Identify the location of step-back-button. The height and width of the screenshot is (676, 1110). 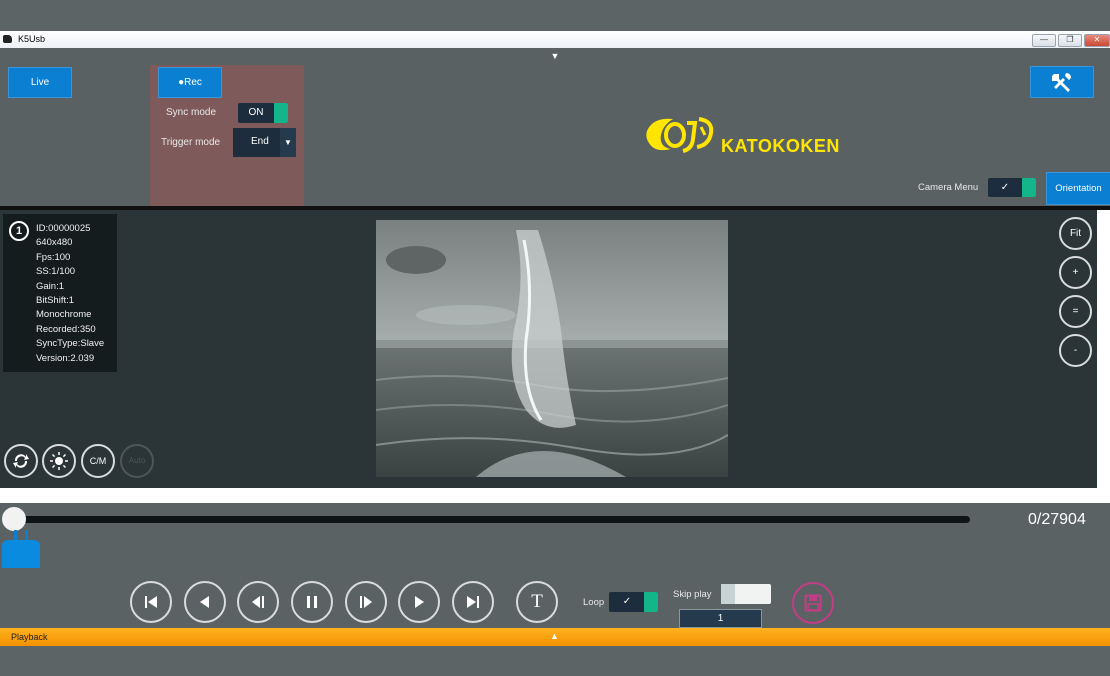
(258, 602).